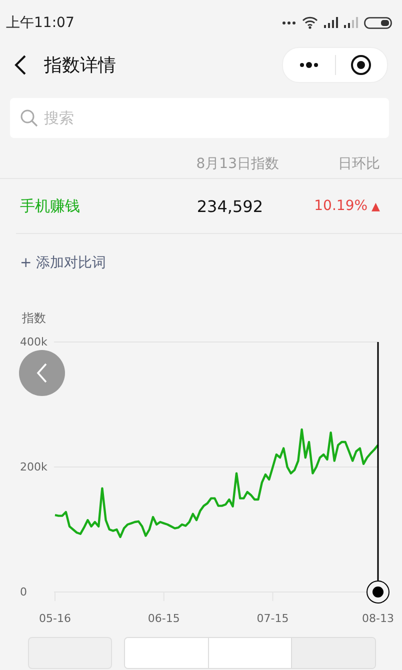 This screenshot has width=402, height=670. Describe the element at coordinates (308, 65) in the screenshot. I see `more-icon` at that location.